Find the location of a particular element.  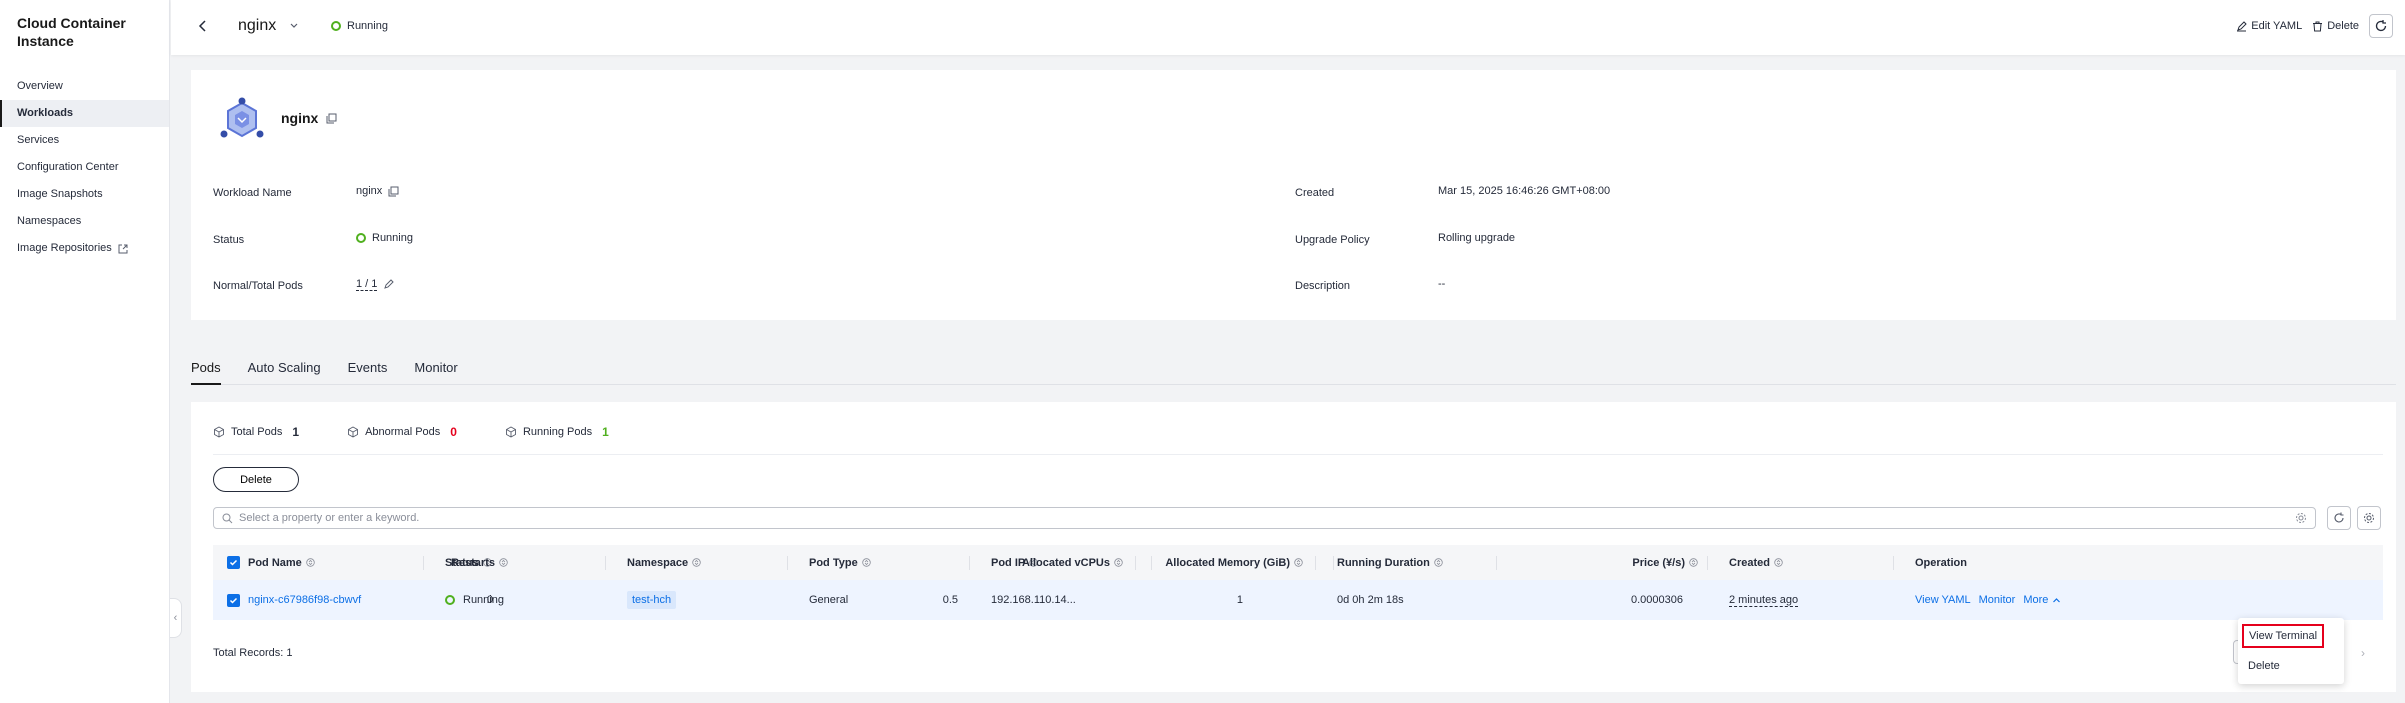

sidebar-item-label: Configuration Center is located at coordinates (68, 167).